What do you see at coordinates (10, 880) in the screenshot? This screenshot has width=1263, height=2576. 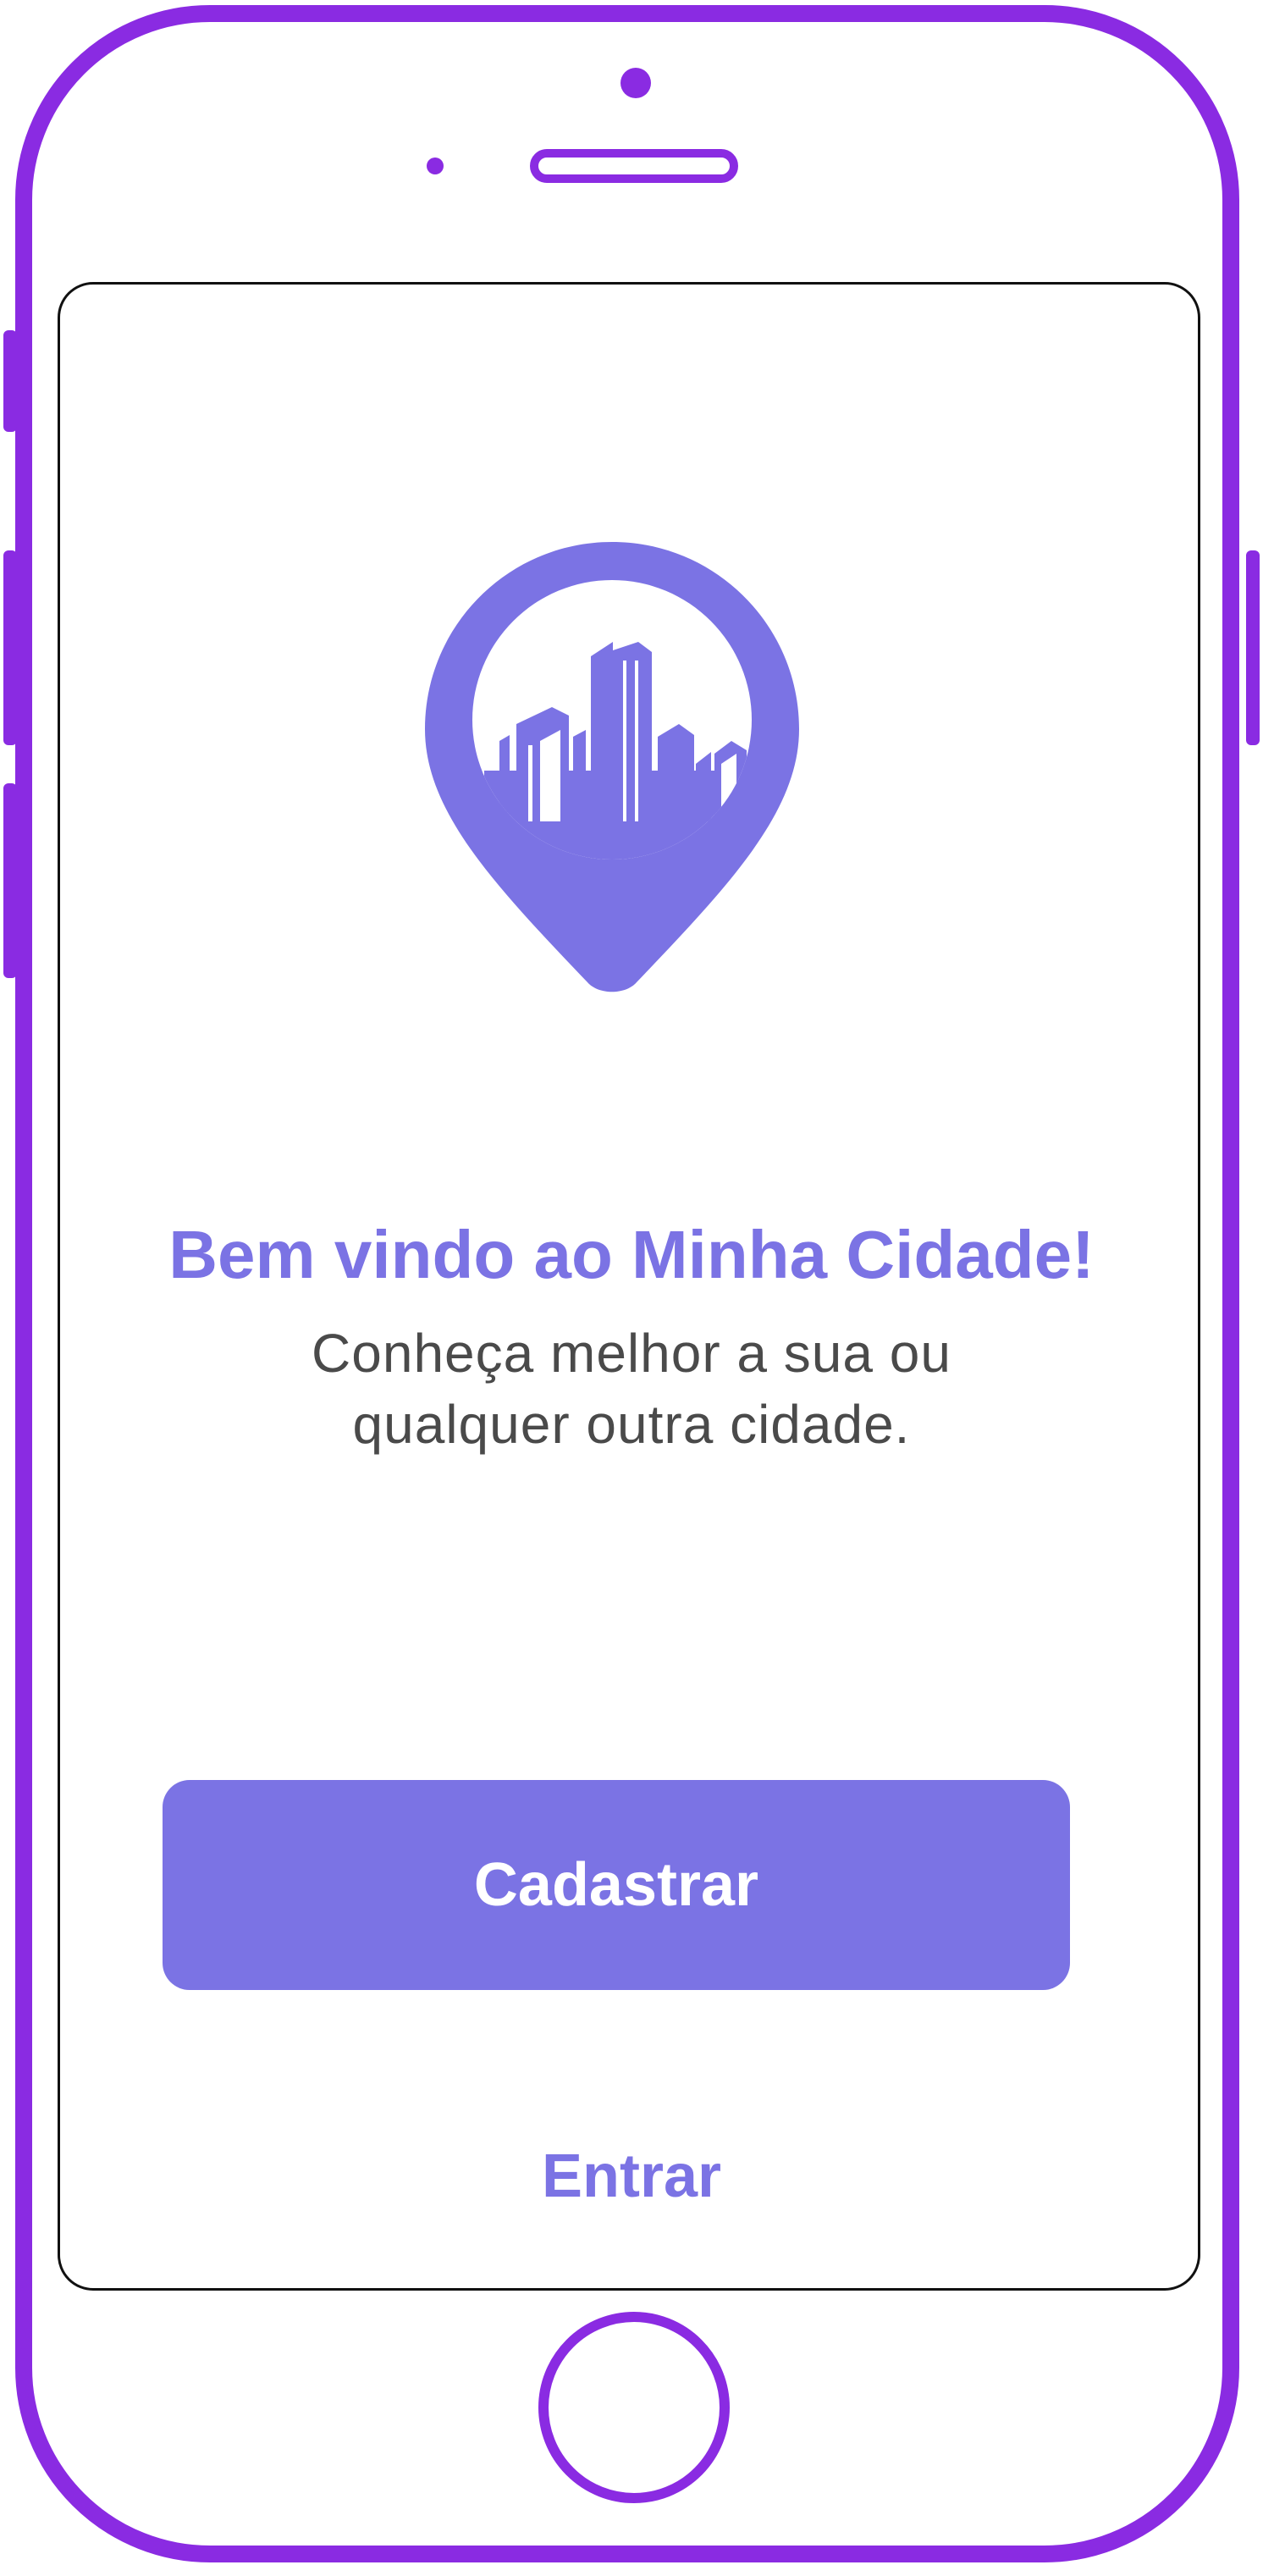 I see `device-volume-down-button` at bounding box center [10, 880].